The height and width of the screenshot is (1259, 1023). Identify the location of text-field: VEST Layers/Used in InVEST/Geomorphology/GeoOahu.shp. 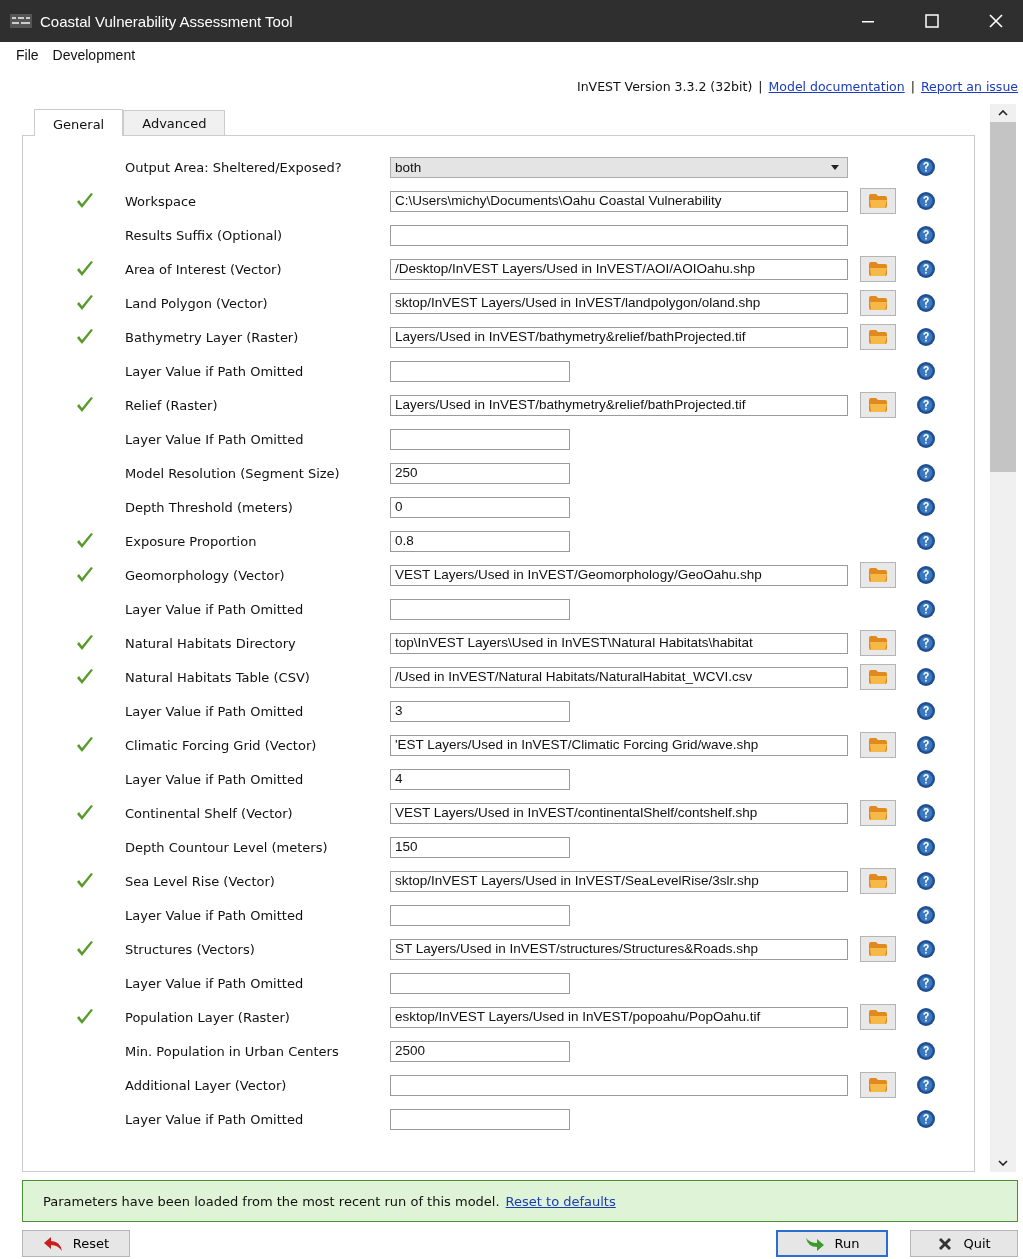
(619, 575).